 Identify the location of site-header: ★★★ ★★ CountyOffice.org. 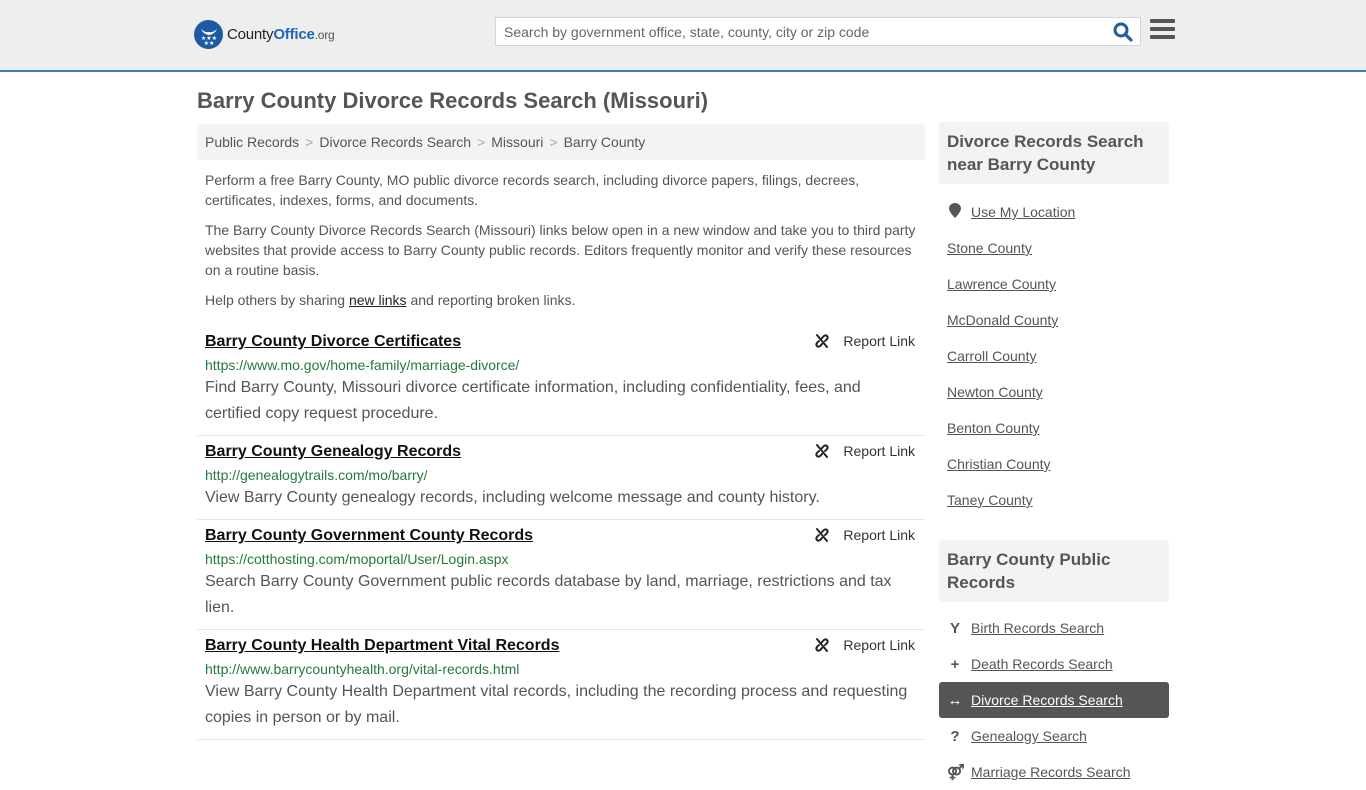
(683, 36).